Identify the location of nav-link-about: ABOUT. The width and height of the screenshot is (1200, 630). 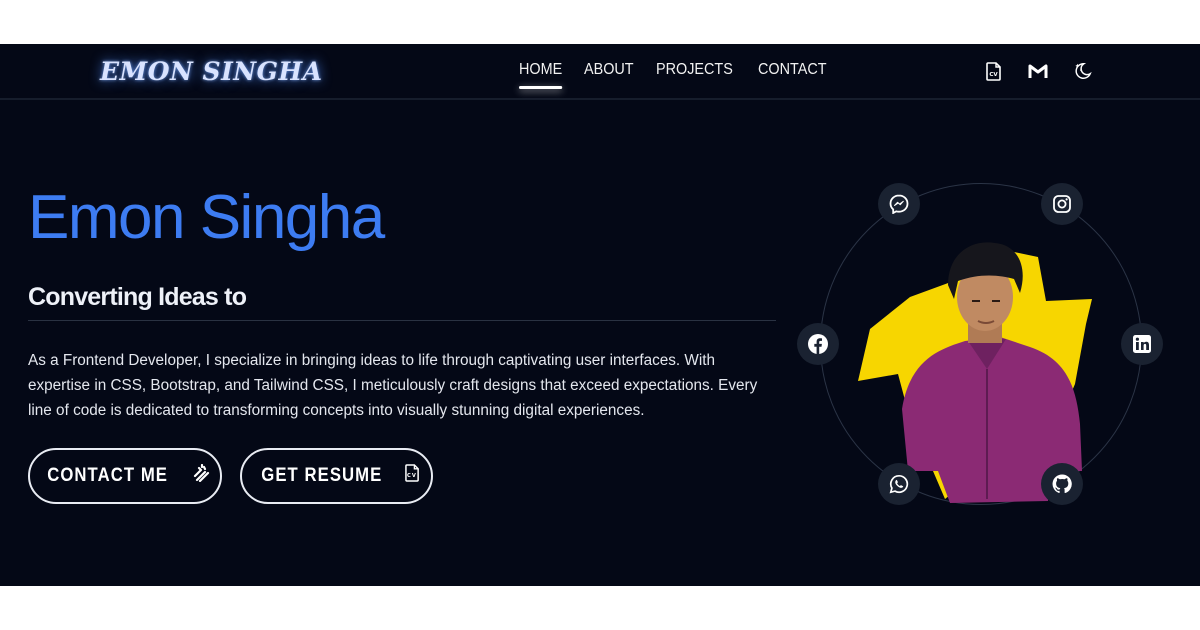
(609, 70).